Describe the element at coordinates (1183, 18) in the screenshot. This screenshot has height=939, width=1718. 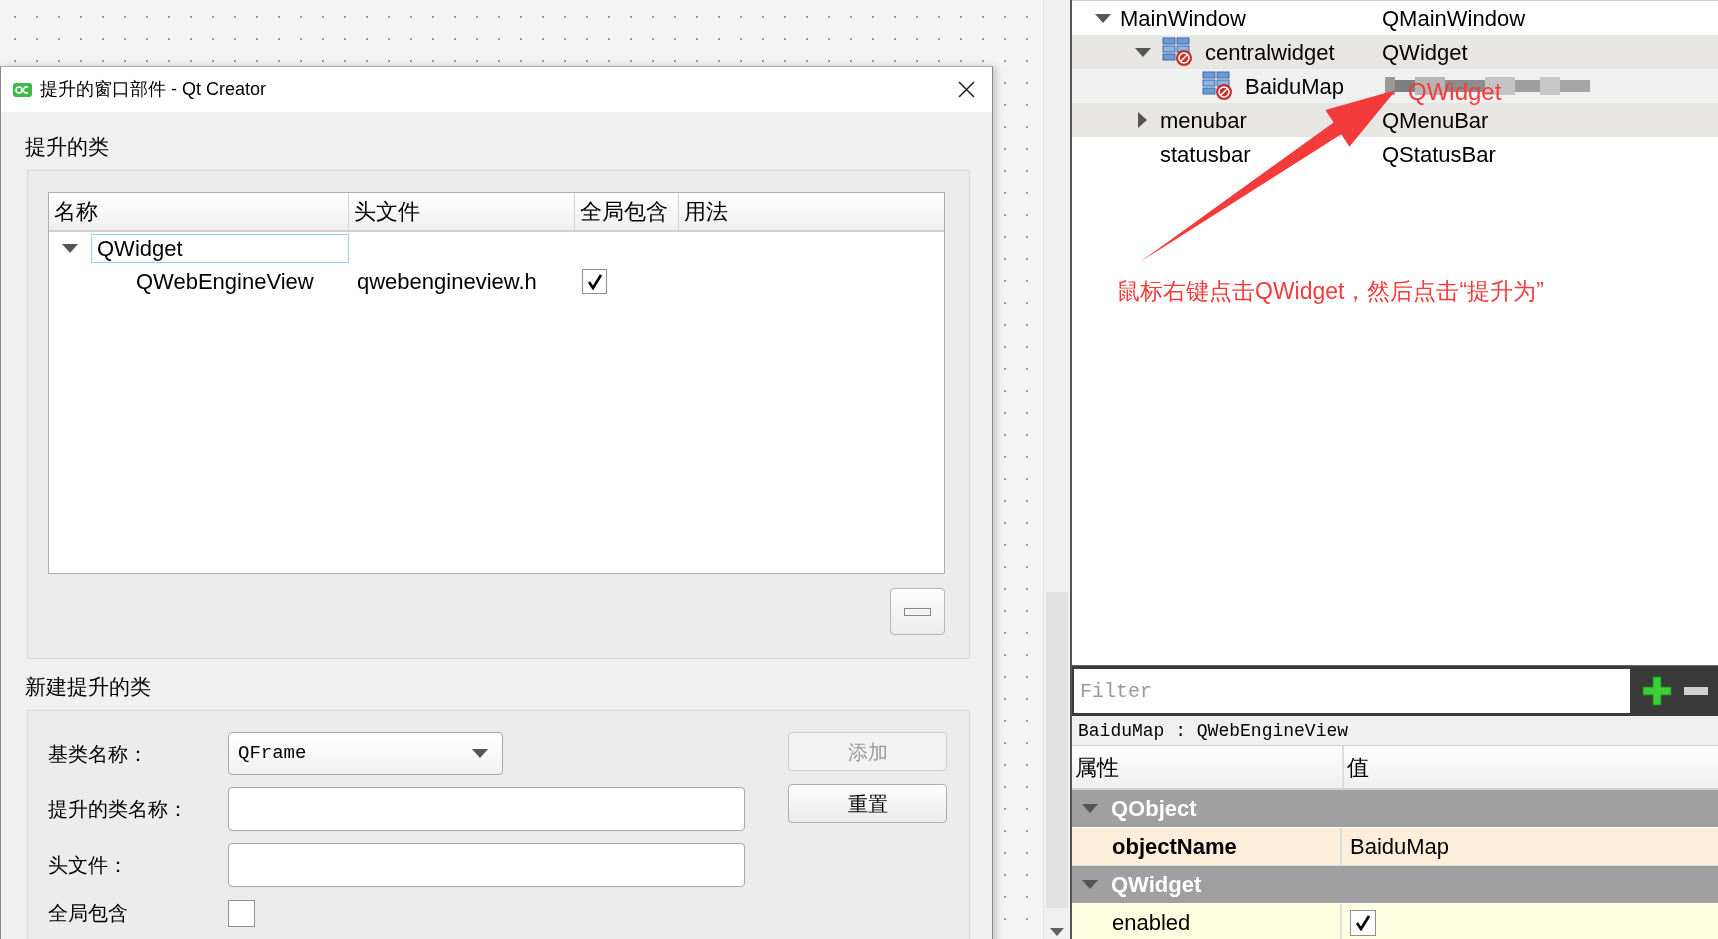
I see `object-name: MainWindow` at that location.